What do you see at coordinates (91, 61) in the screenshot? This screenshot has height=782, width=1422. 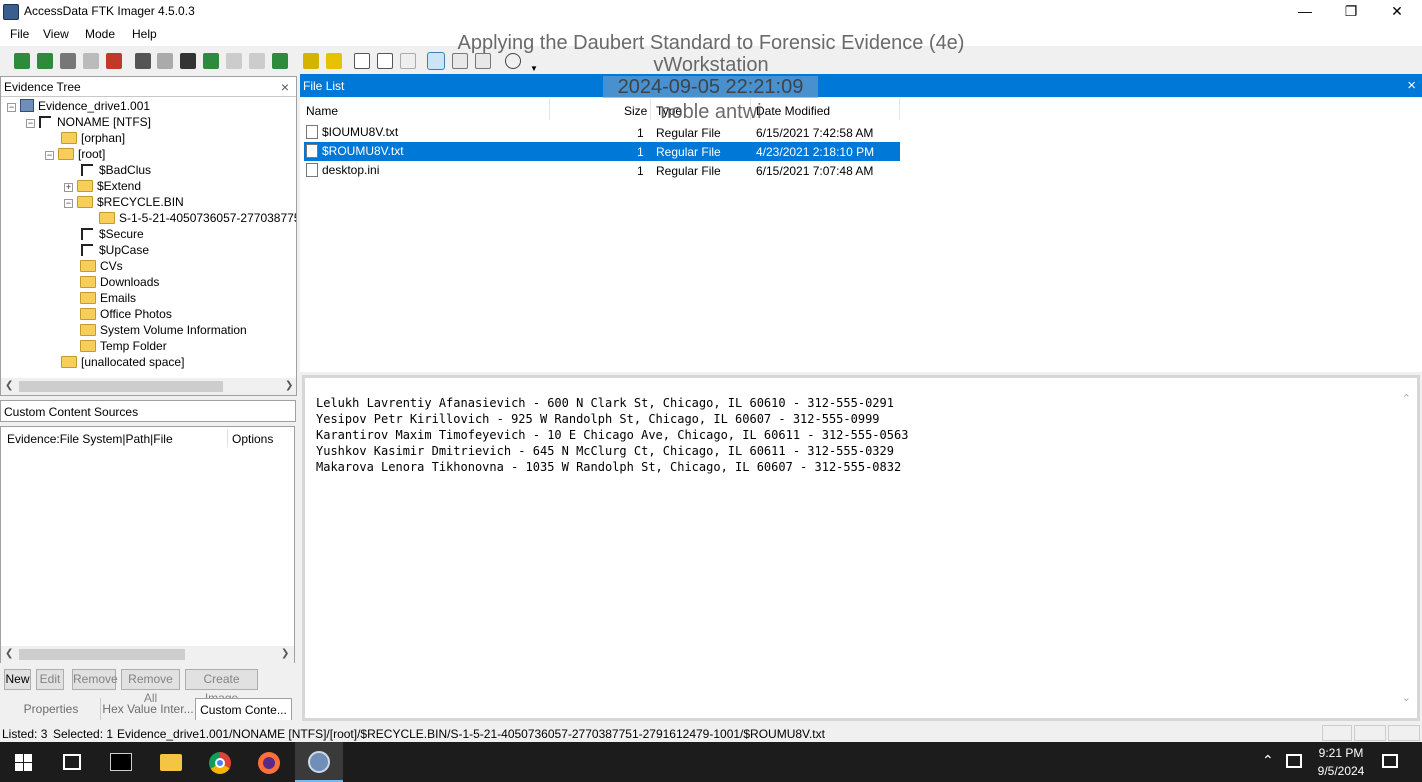 I see `remove-evidence-icon` at bounding box center [91, 61].